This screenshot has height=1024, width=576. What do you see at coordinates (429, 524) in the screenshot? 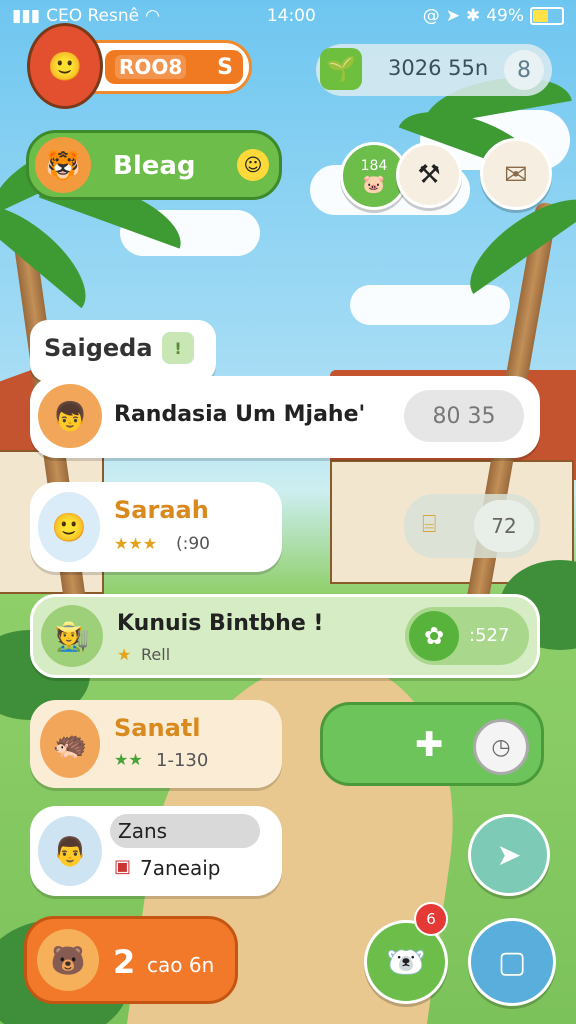
I see `row2-action-icon: ⌸` at bounding box center [429, 524].